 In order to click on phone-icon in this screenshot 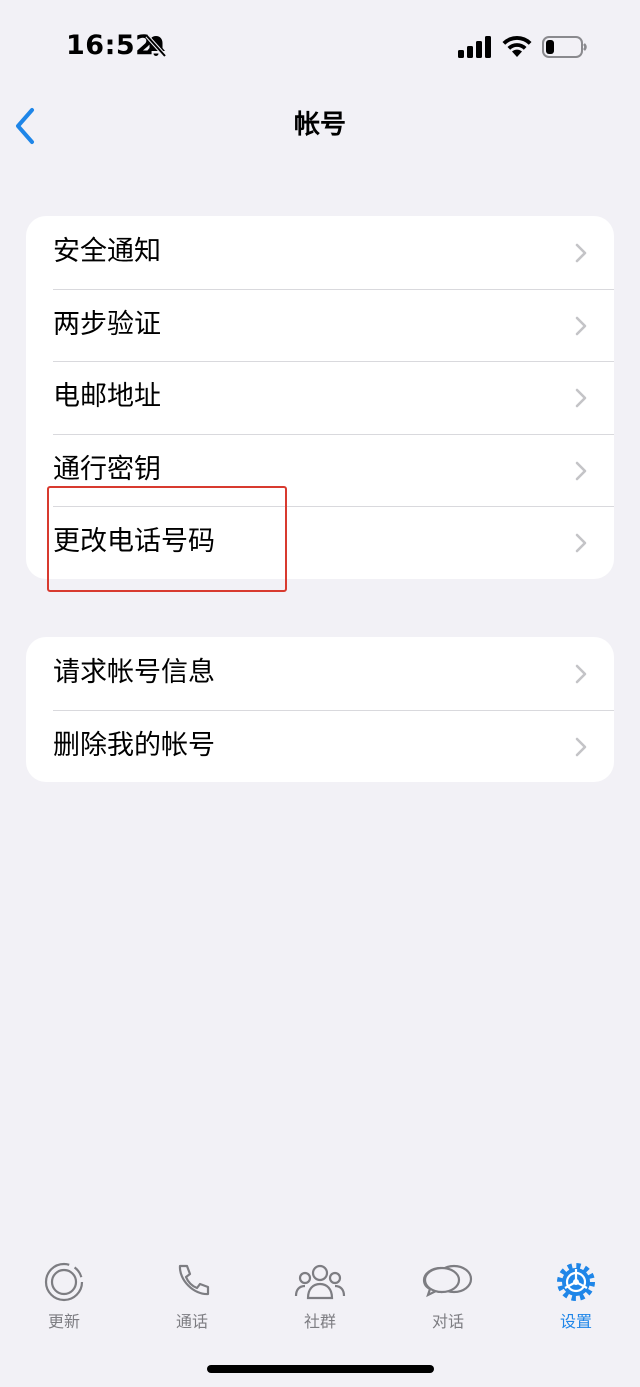, I will do `click(194, 1280)`.